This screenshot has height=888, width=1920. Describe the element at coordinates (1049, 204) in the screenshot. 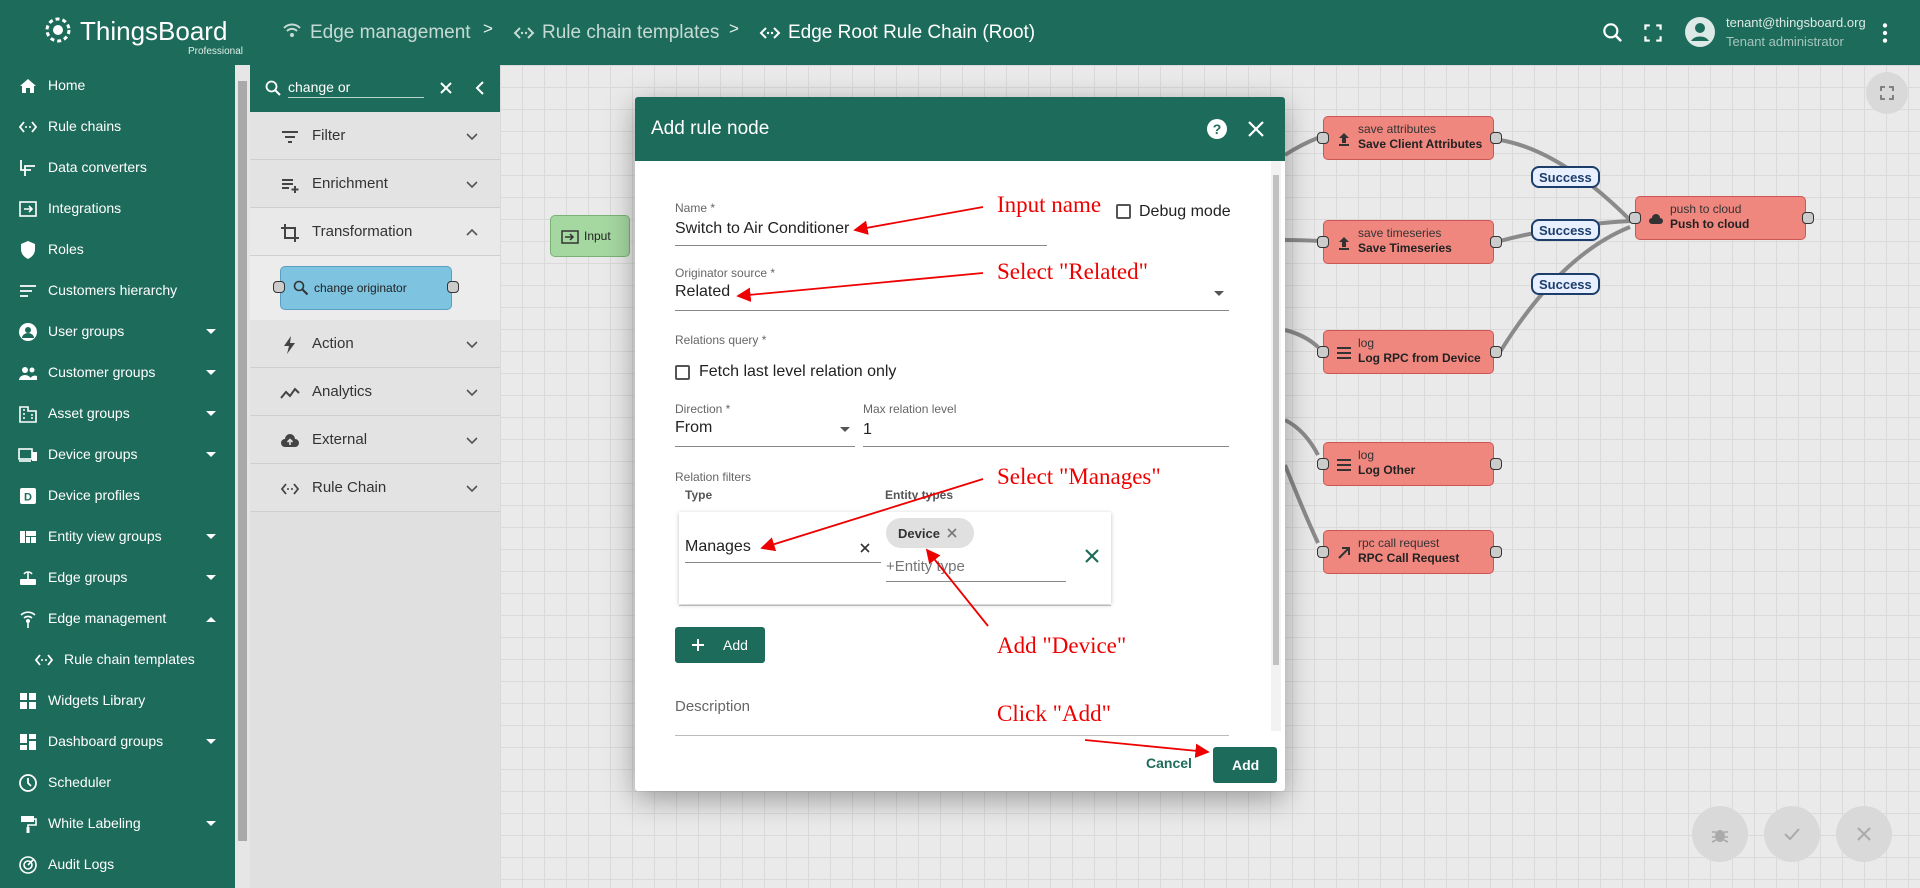

I see `annotation-input-name: Input name` at that location.